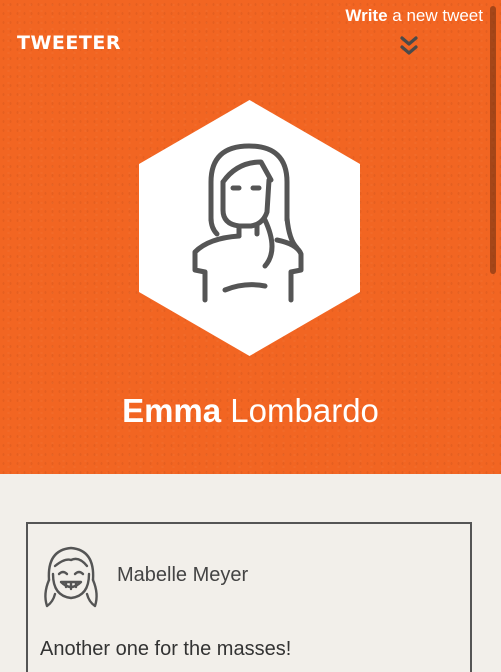  Describe the element at coordinates (166, 649) in the screenshot. I see `tweet-text: Another one for the masses!` at that location.